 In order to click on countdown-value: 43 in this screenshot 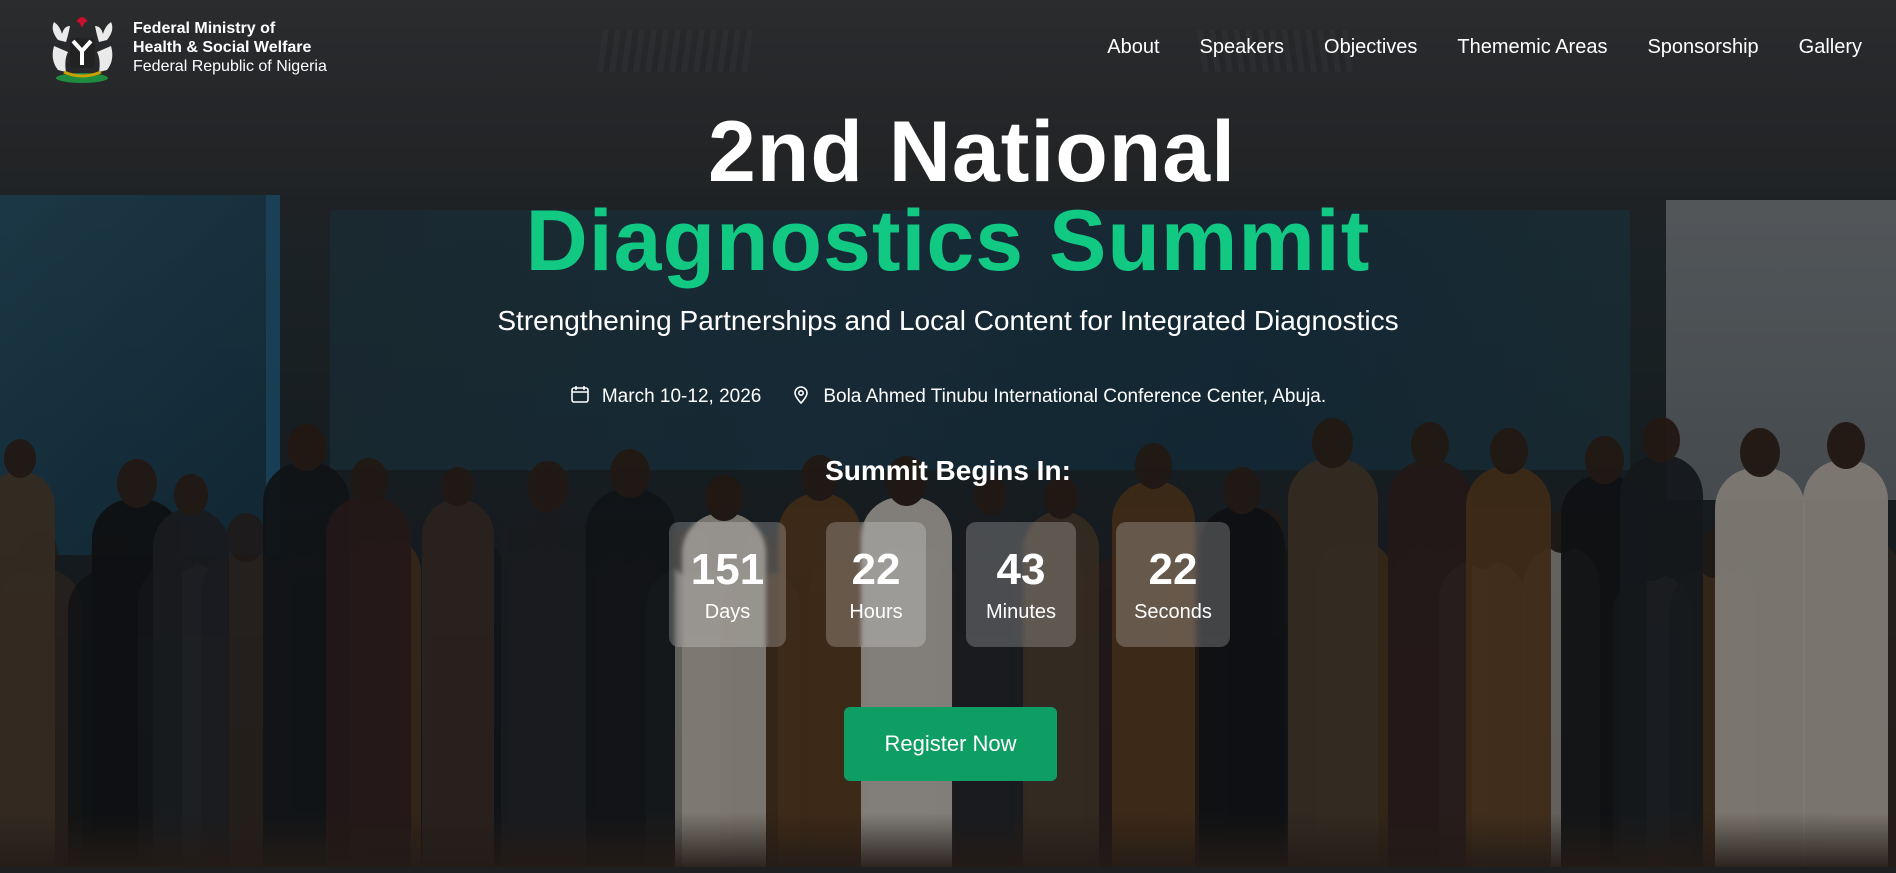, I will do `click(1021, 569)`.